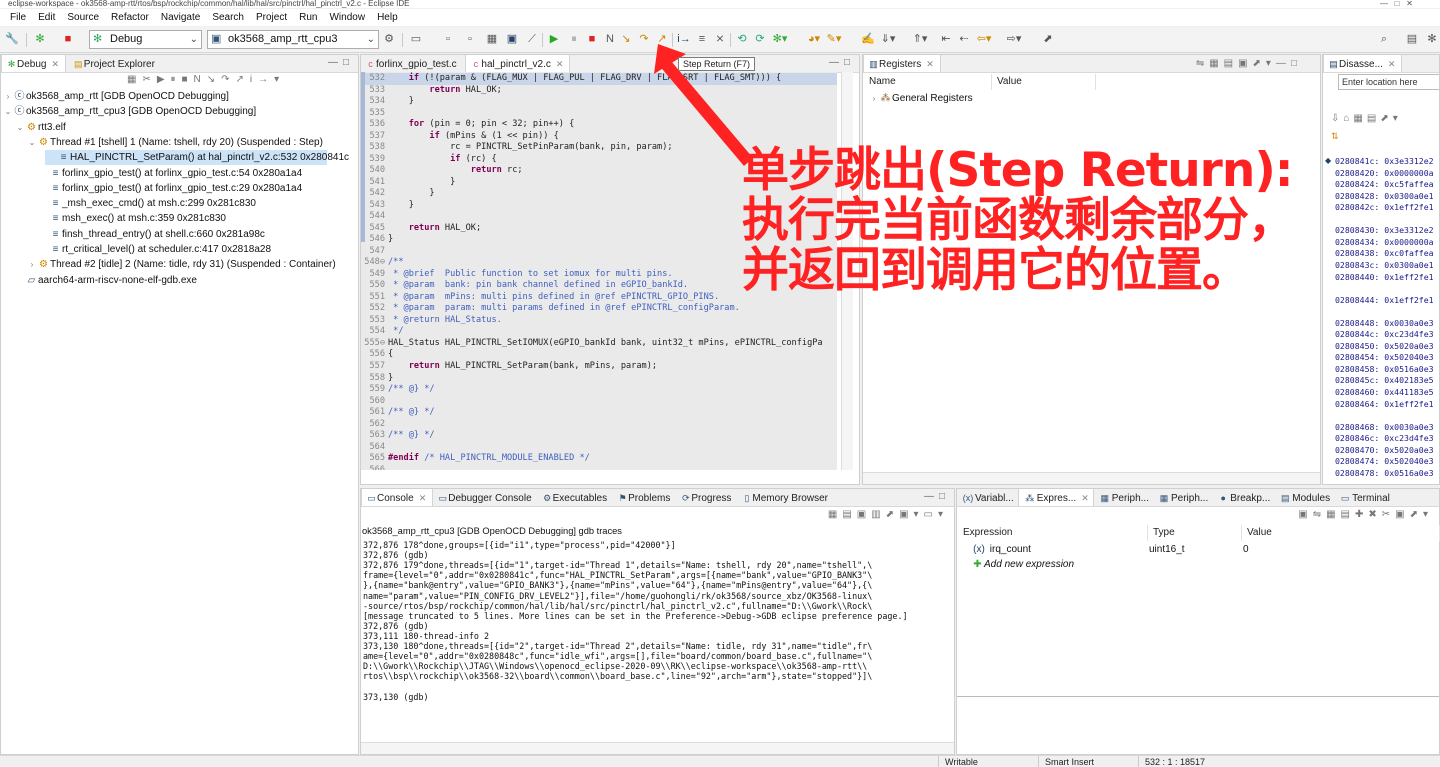  What do you see at coordinates (1384, 474) in the screenshot?
I see `disasm-line: 02808478: 0x0516a0e3` at bounding box center [1384, 474].